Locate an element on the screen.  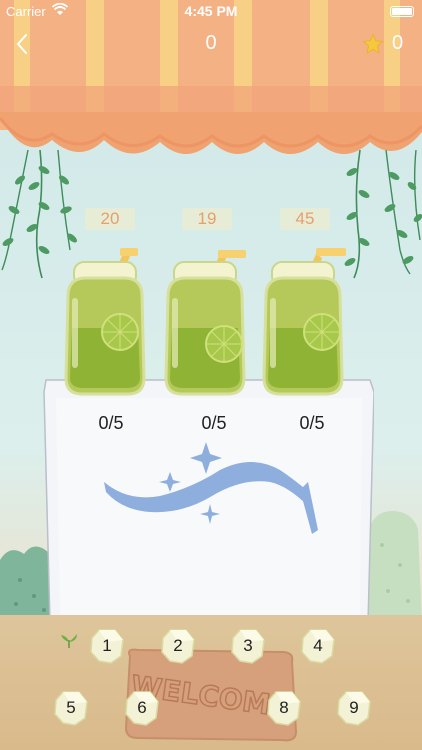
bush-right is located at coordinates (394, 568).